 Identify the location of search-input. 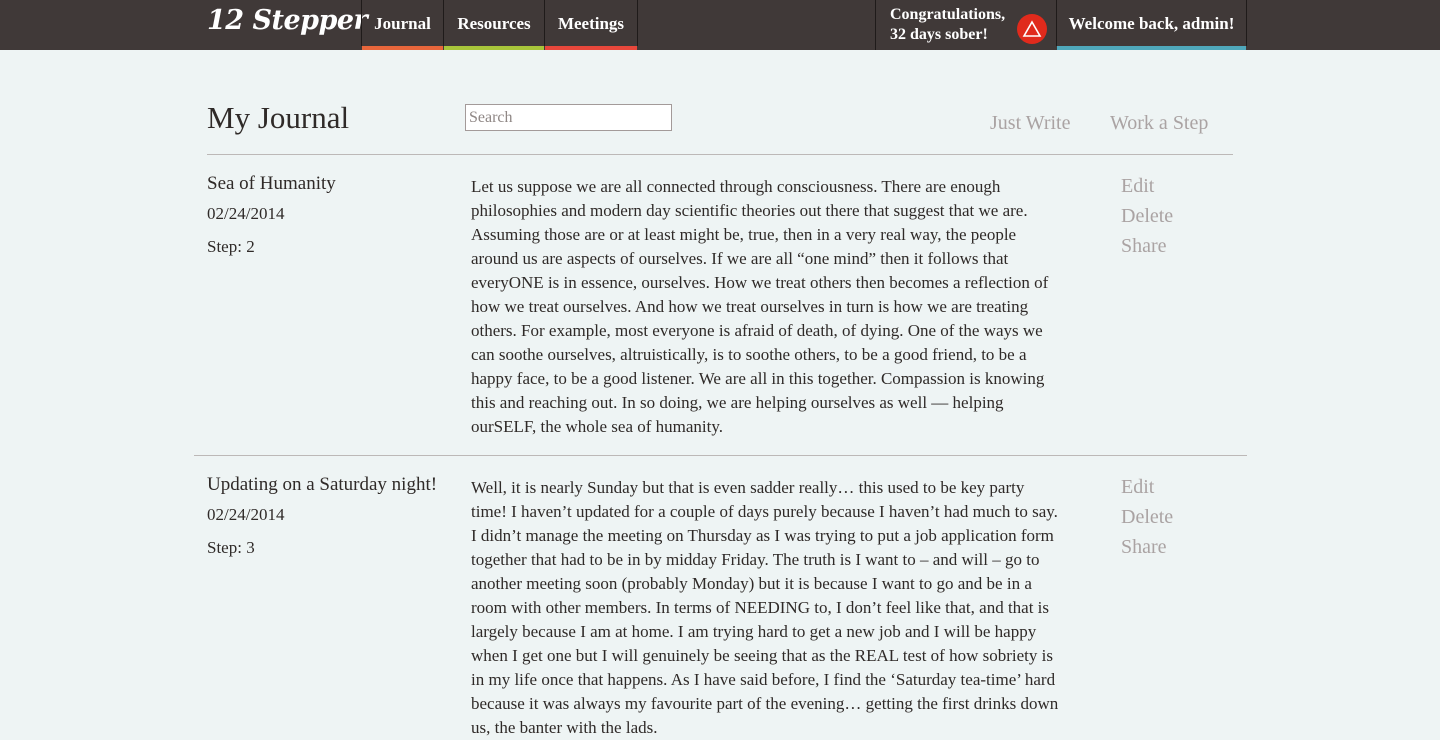
(568, 117).